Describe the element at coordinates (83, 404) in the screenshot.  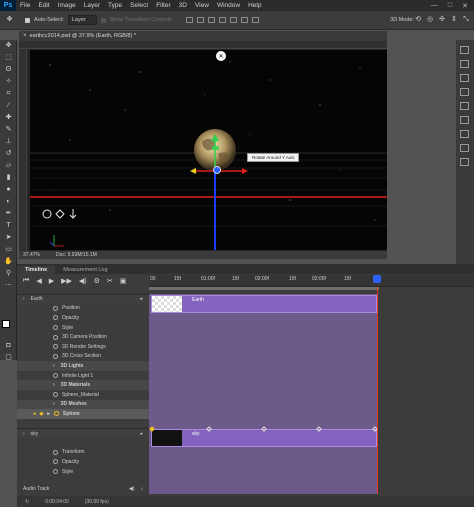
I see `track-group-3d-meshes: › 3D Meshes` at that location.